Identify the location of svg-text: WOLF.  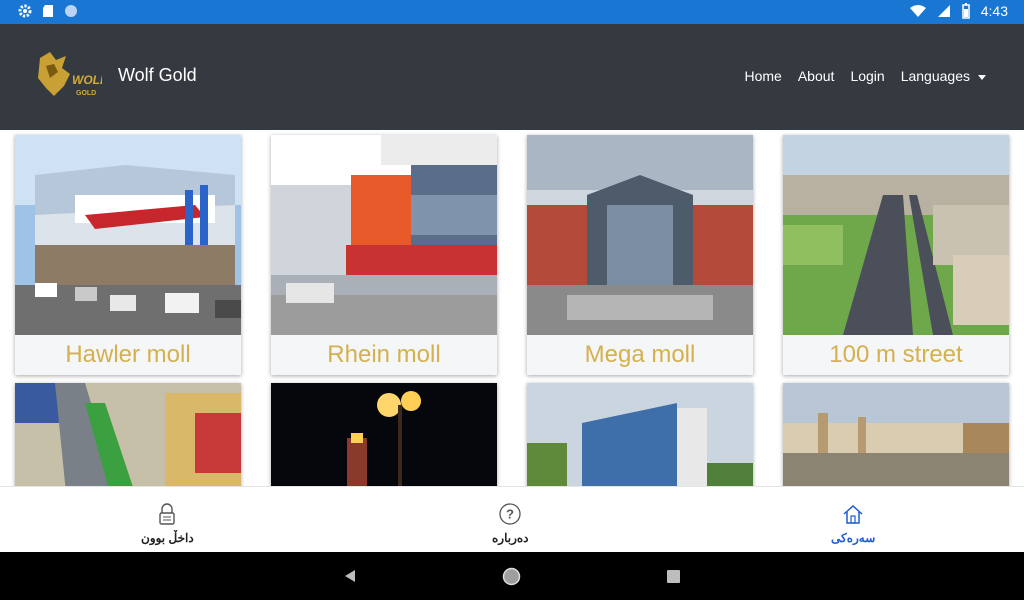
(87, 80).